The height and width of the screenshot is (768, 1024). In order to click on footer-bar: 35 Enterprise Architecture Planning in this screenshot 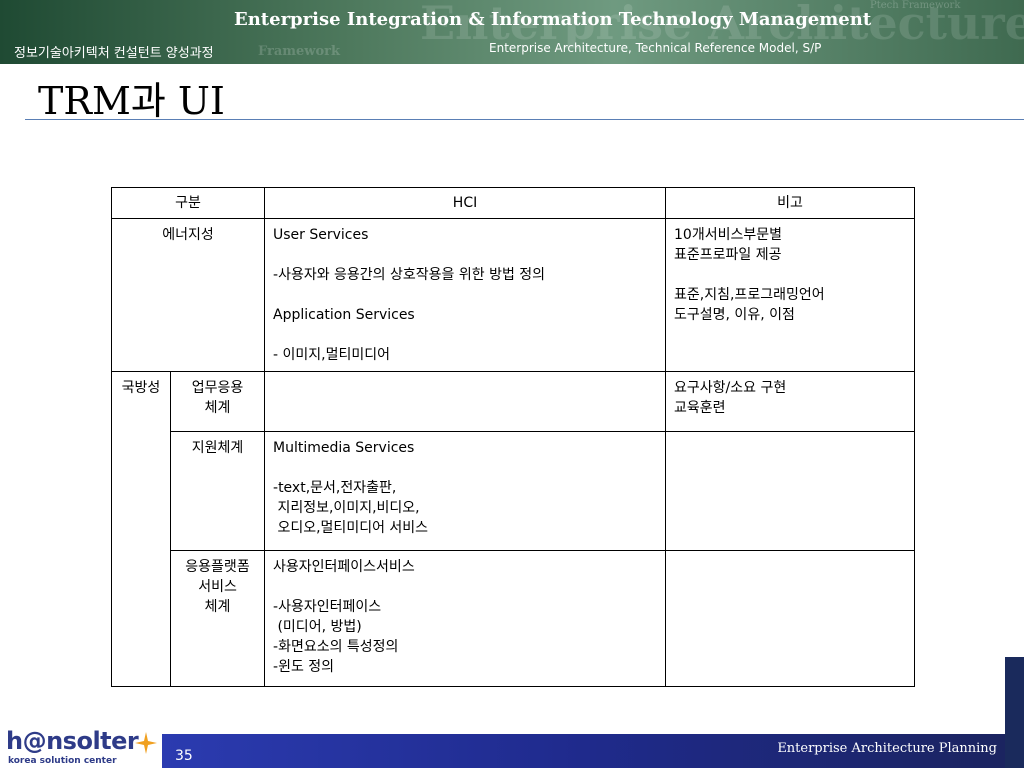, I will do `click(583, 751)`.